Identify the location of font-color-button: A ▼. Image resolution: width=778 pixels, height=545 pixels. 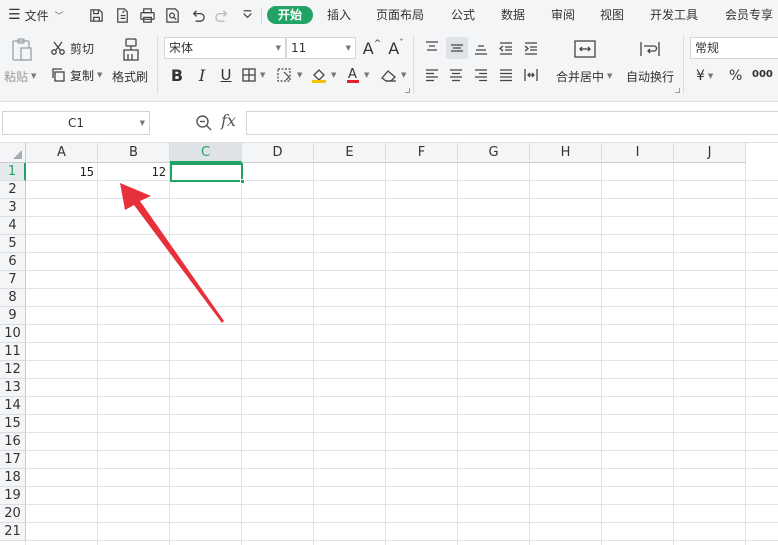
(357, 75).